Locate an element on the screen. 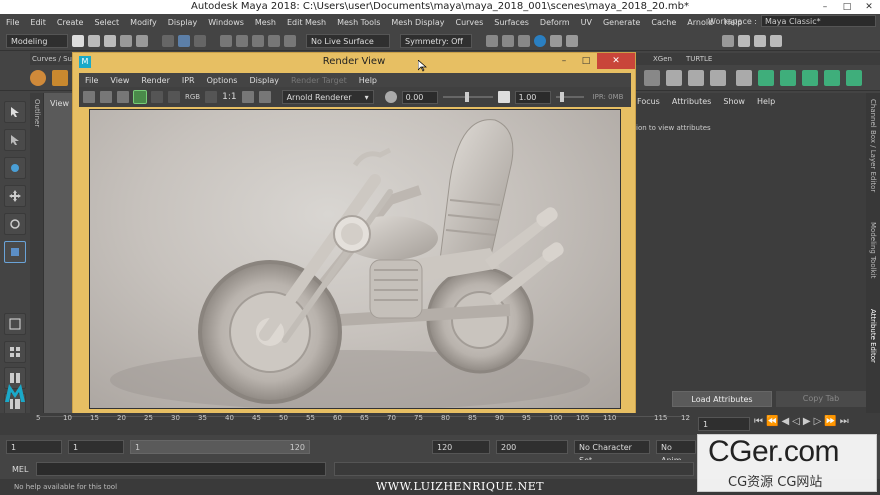 The image size is (880, 495). select-hierarchy-icon is located at coordinates (168, 40).